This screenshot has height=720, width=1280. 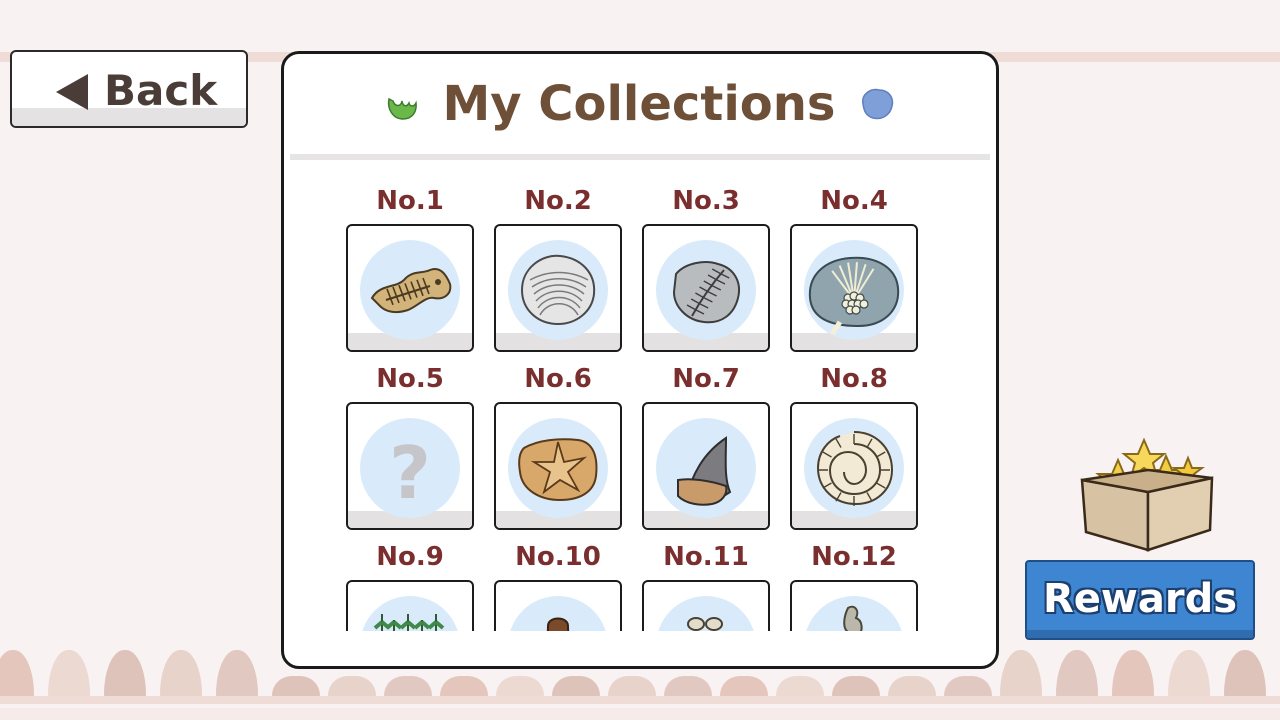 I want to click on item-number-label: No.9, so click(x=410, y=557).